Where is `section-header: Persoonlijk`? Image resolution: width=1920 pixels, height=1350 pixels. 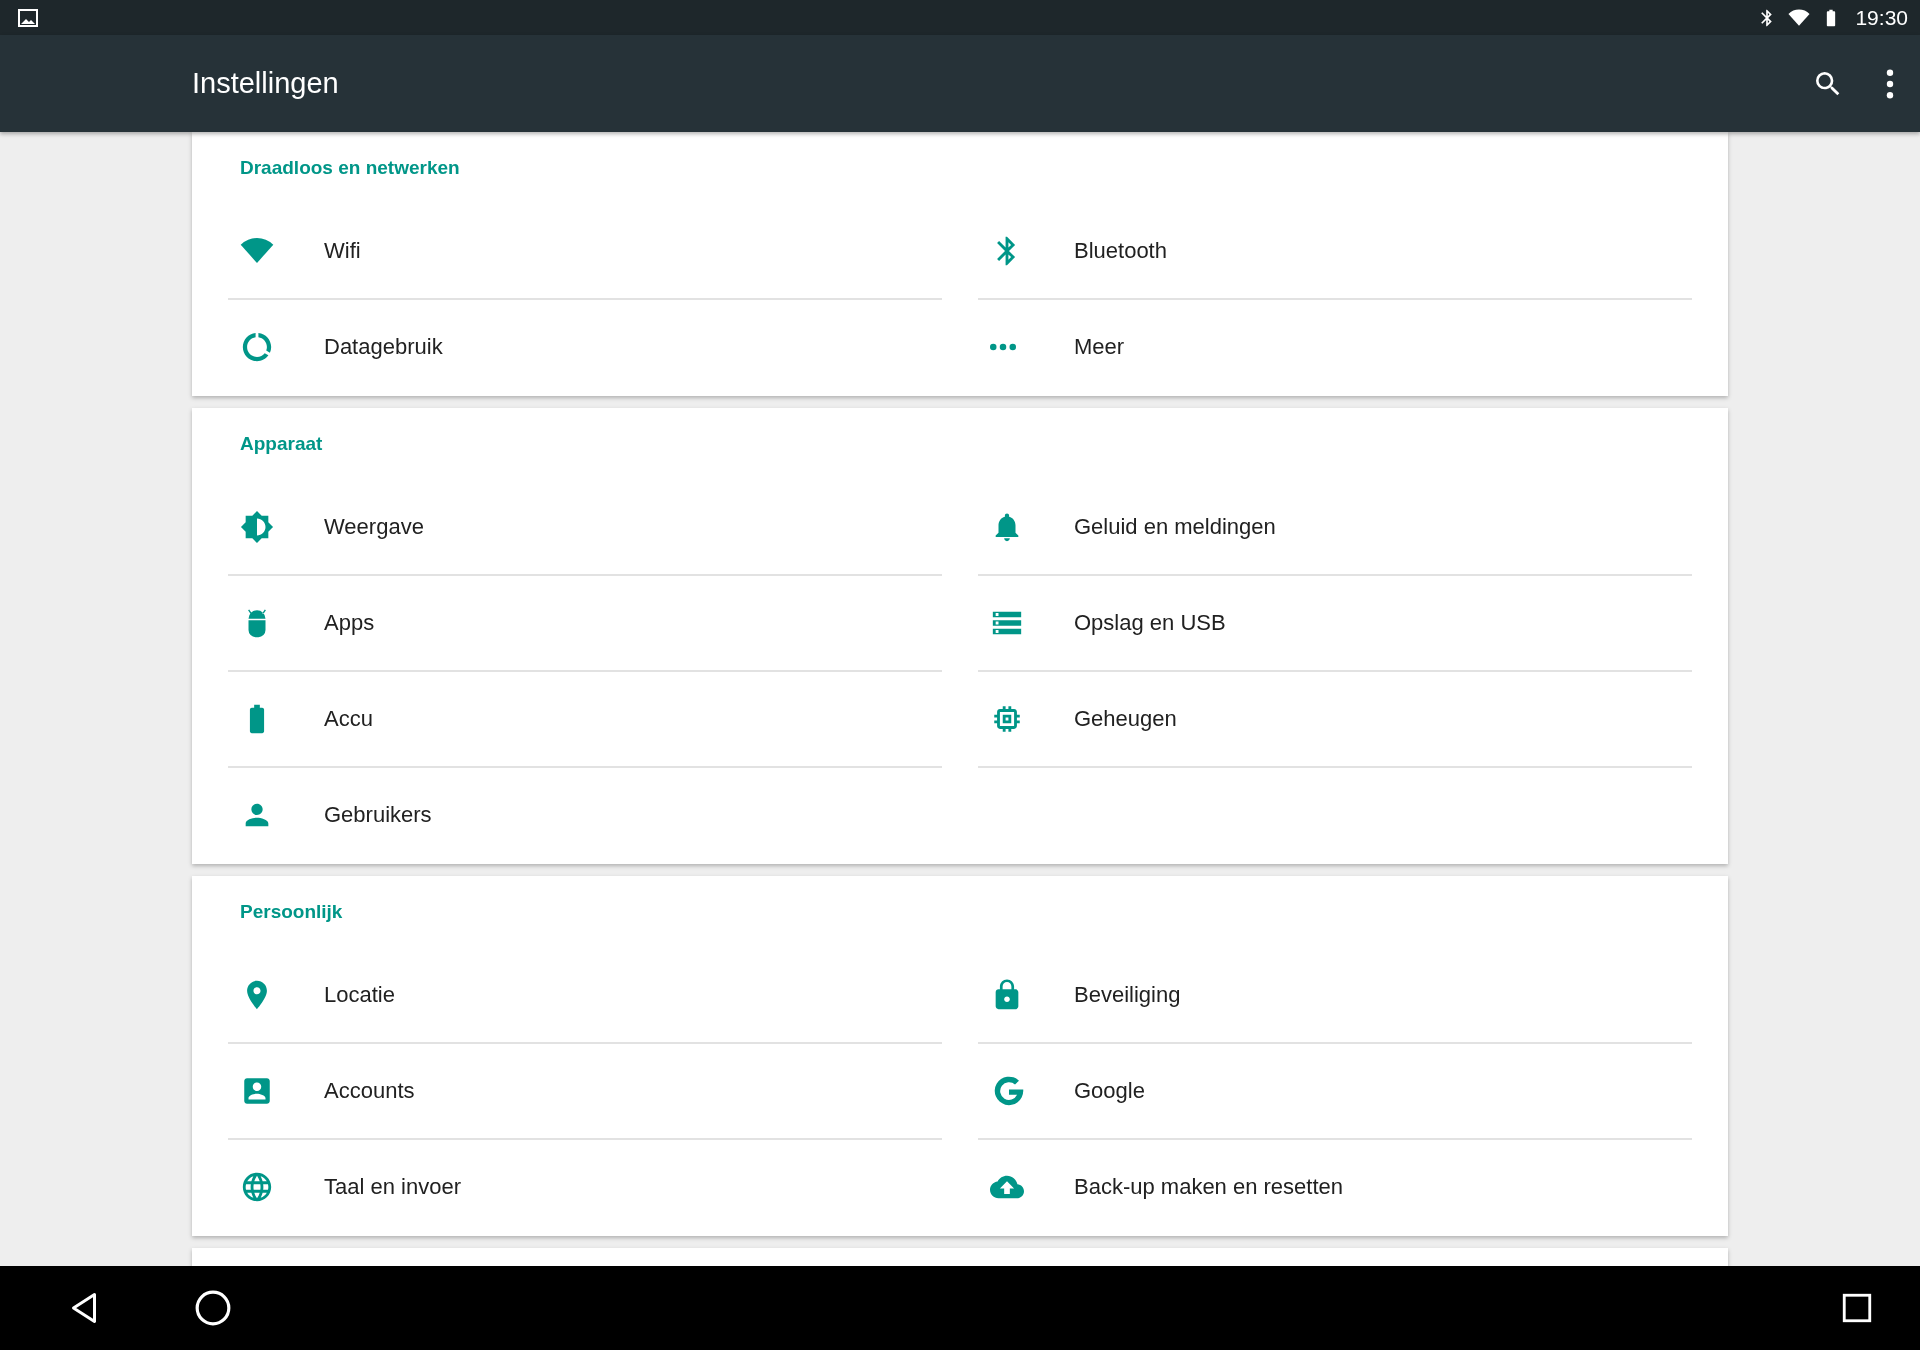
section-header: Persoonlijk is located at coordinates (291, 912).